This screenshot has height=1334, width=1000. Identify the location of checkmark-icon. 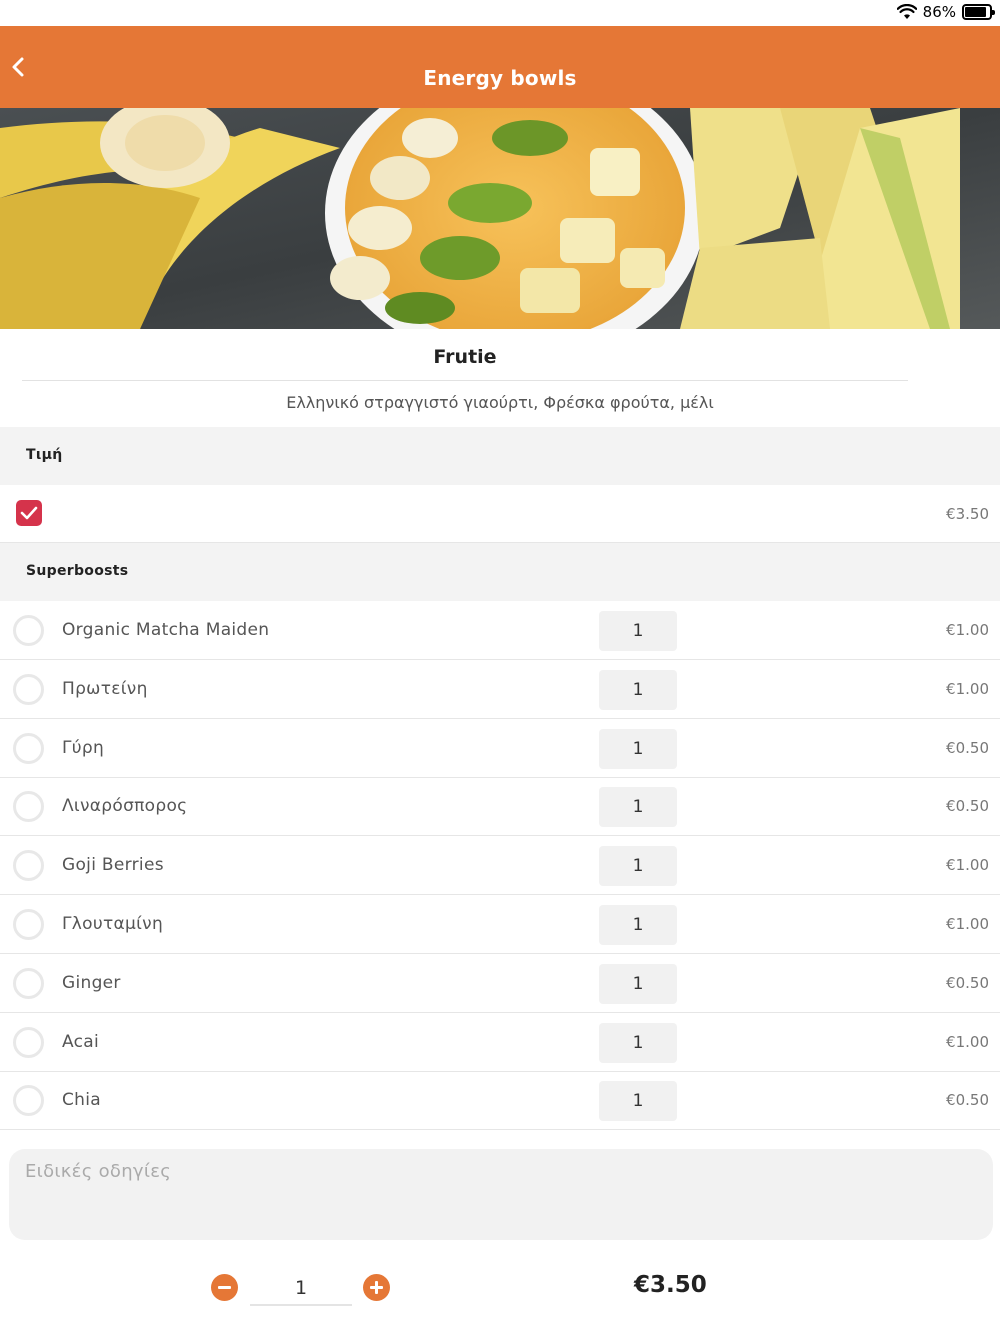
(29, 513).